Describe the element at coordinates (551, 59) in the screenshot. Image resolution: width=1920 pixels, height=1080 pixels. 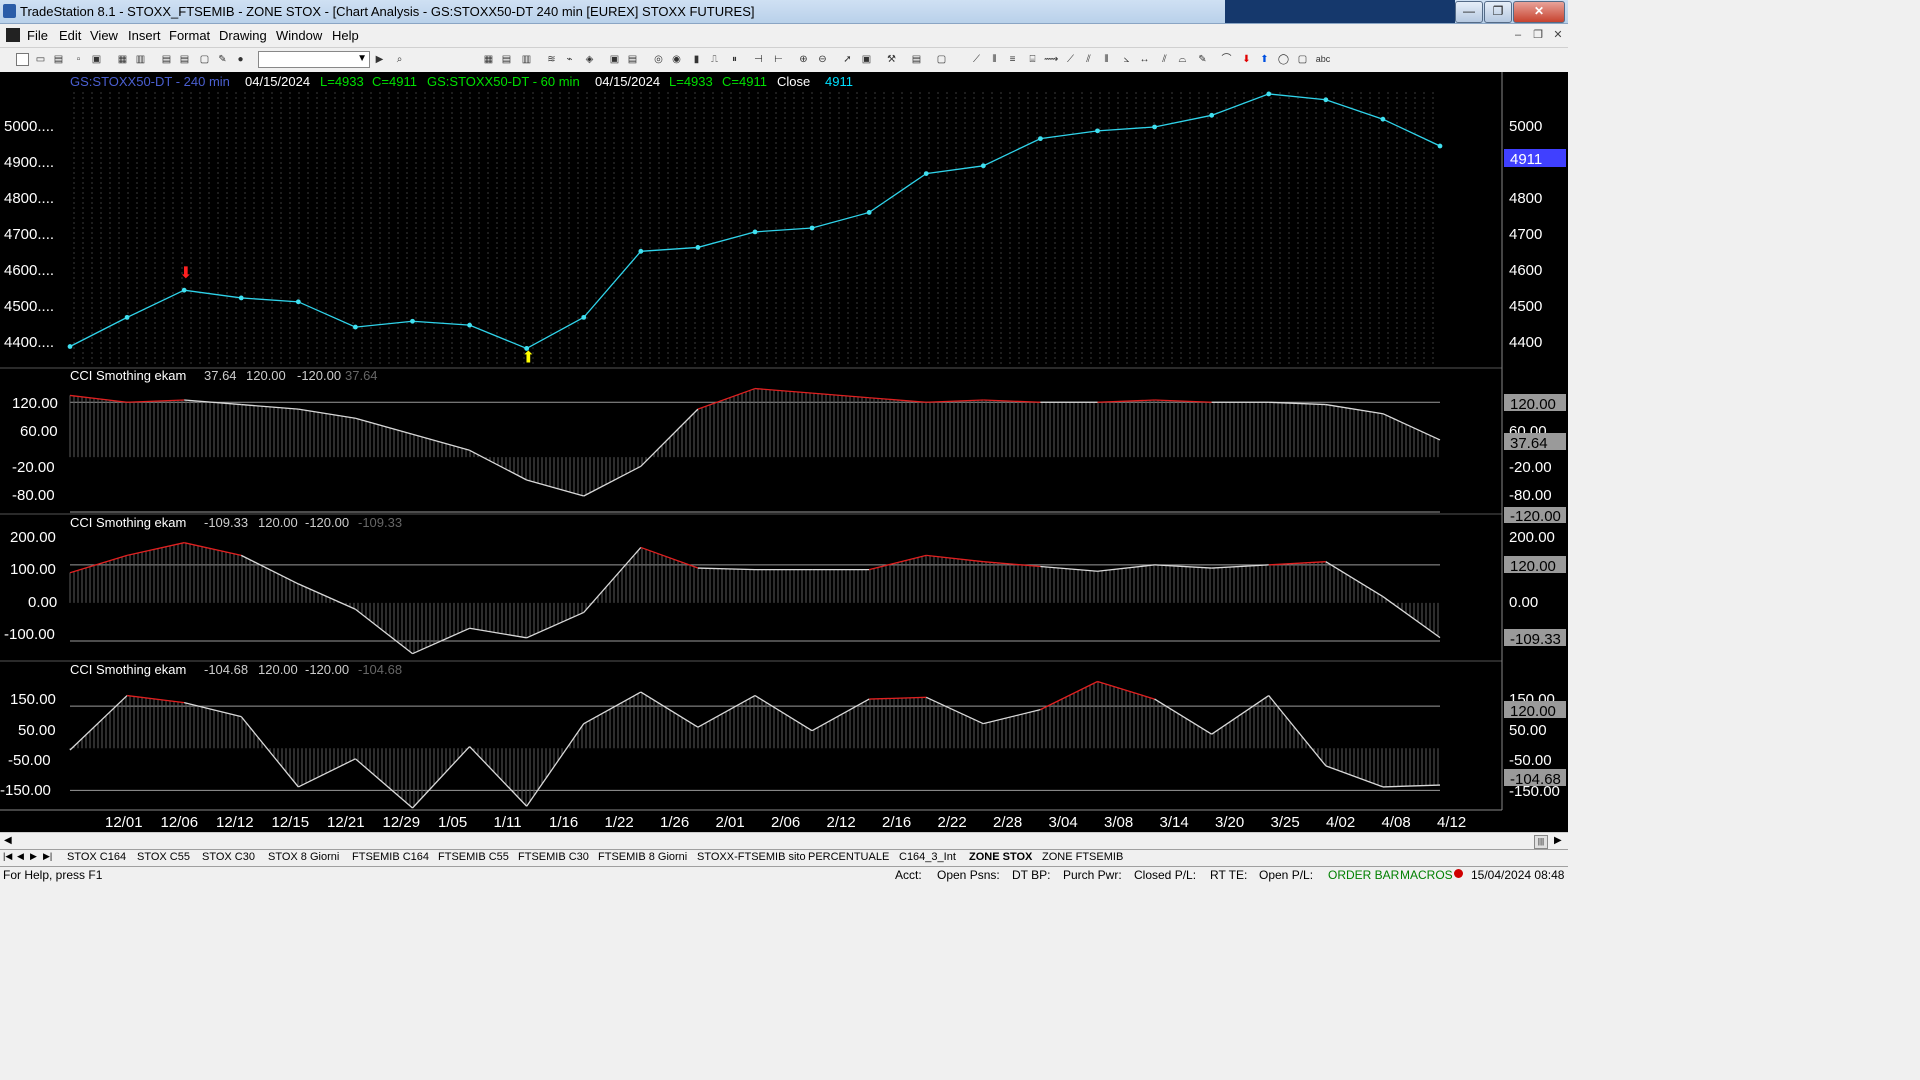
I see `chart-tool-icon: ≋` at that location.